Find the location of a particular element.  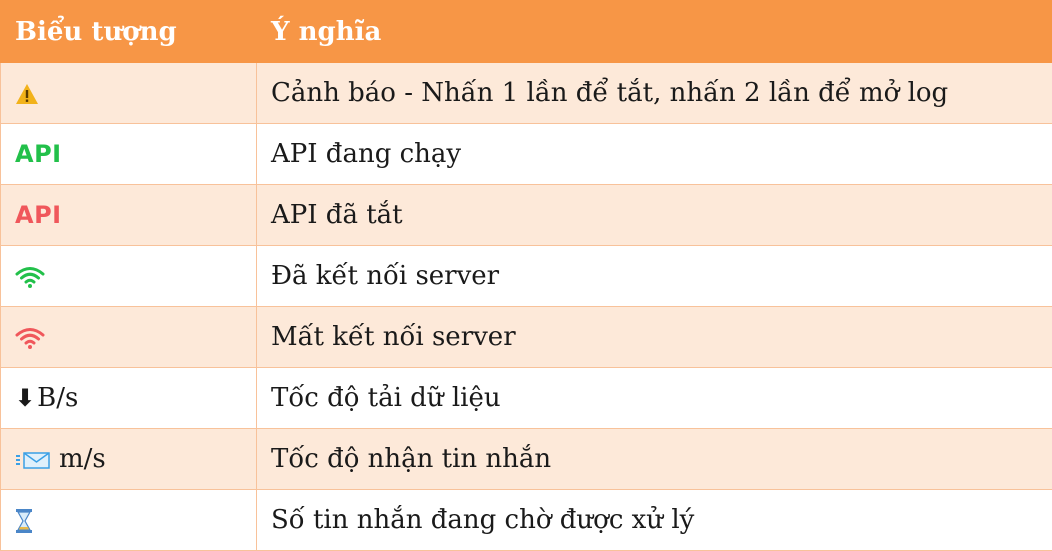

meaning-cell: Mất kết nối server is located at coordinates (654, 337).